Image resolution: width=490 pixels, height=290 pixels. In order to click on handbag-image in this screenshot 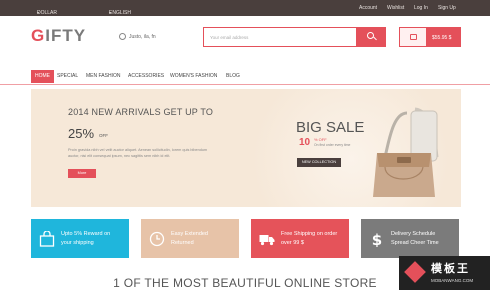, I will do `click(406, 152)`.